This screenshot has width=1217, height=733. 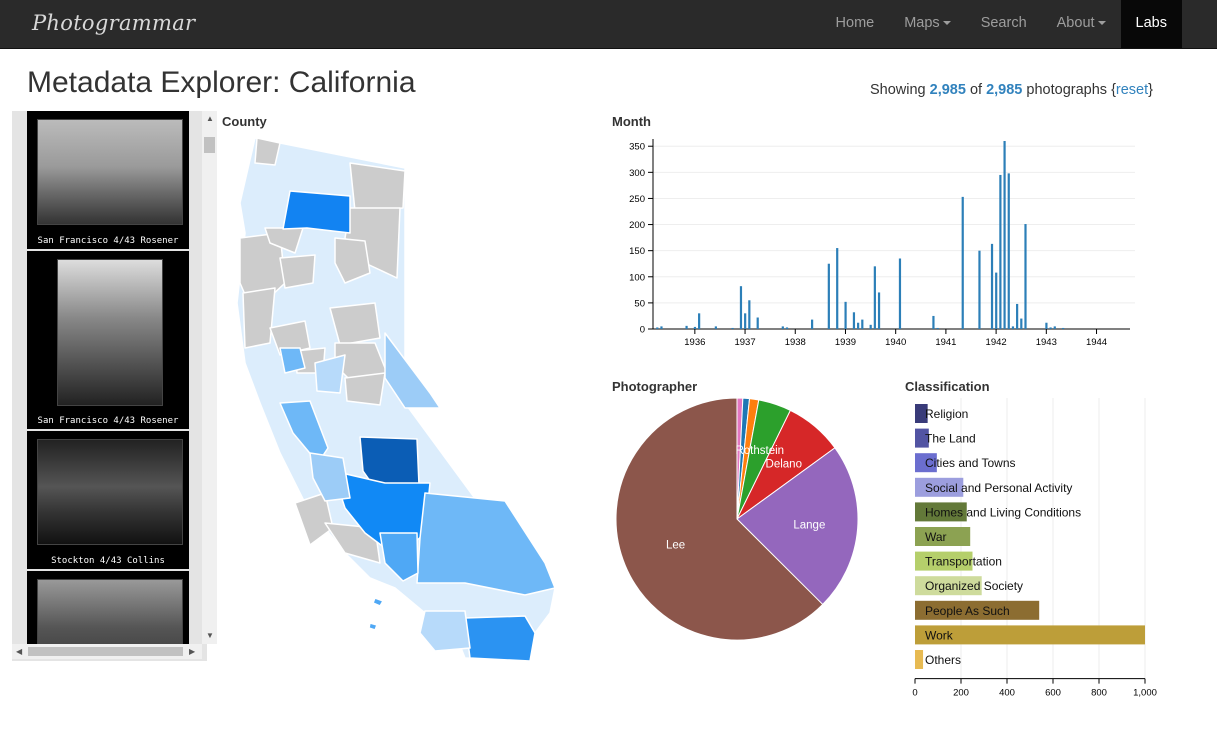 I want to click on pie-label: Rothstein, so click(x=759, y=451).